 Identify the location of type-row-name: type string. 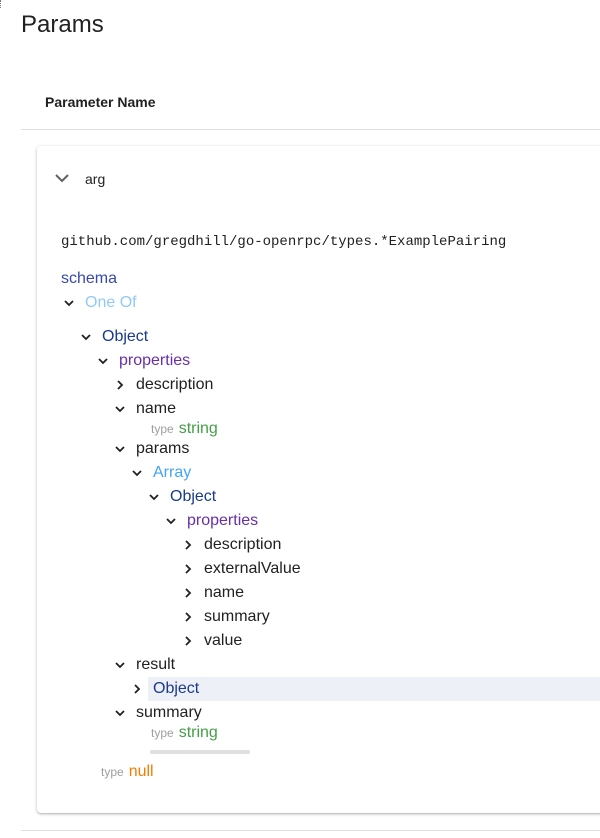
(184, 429).